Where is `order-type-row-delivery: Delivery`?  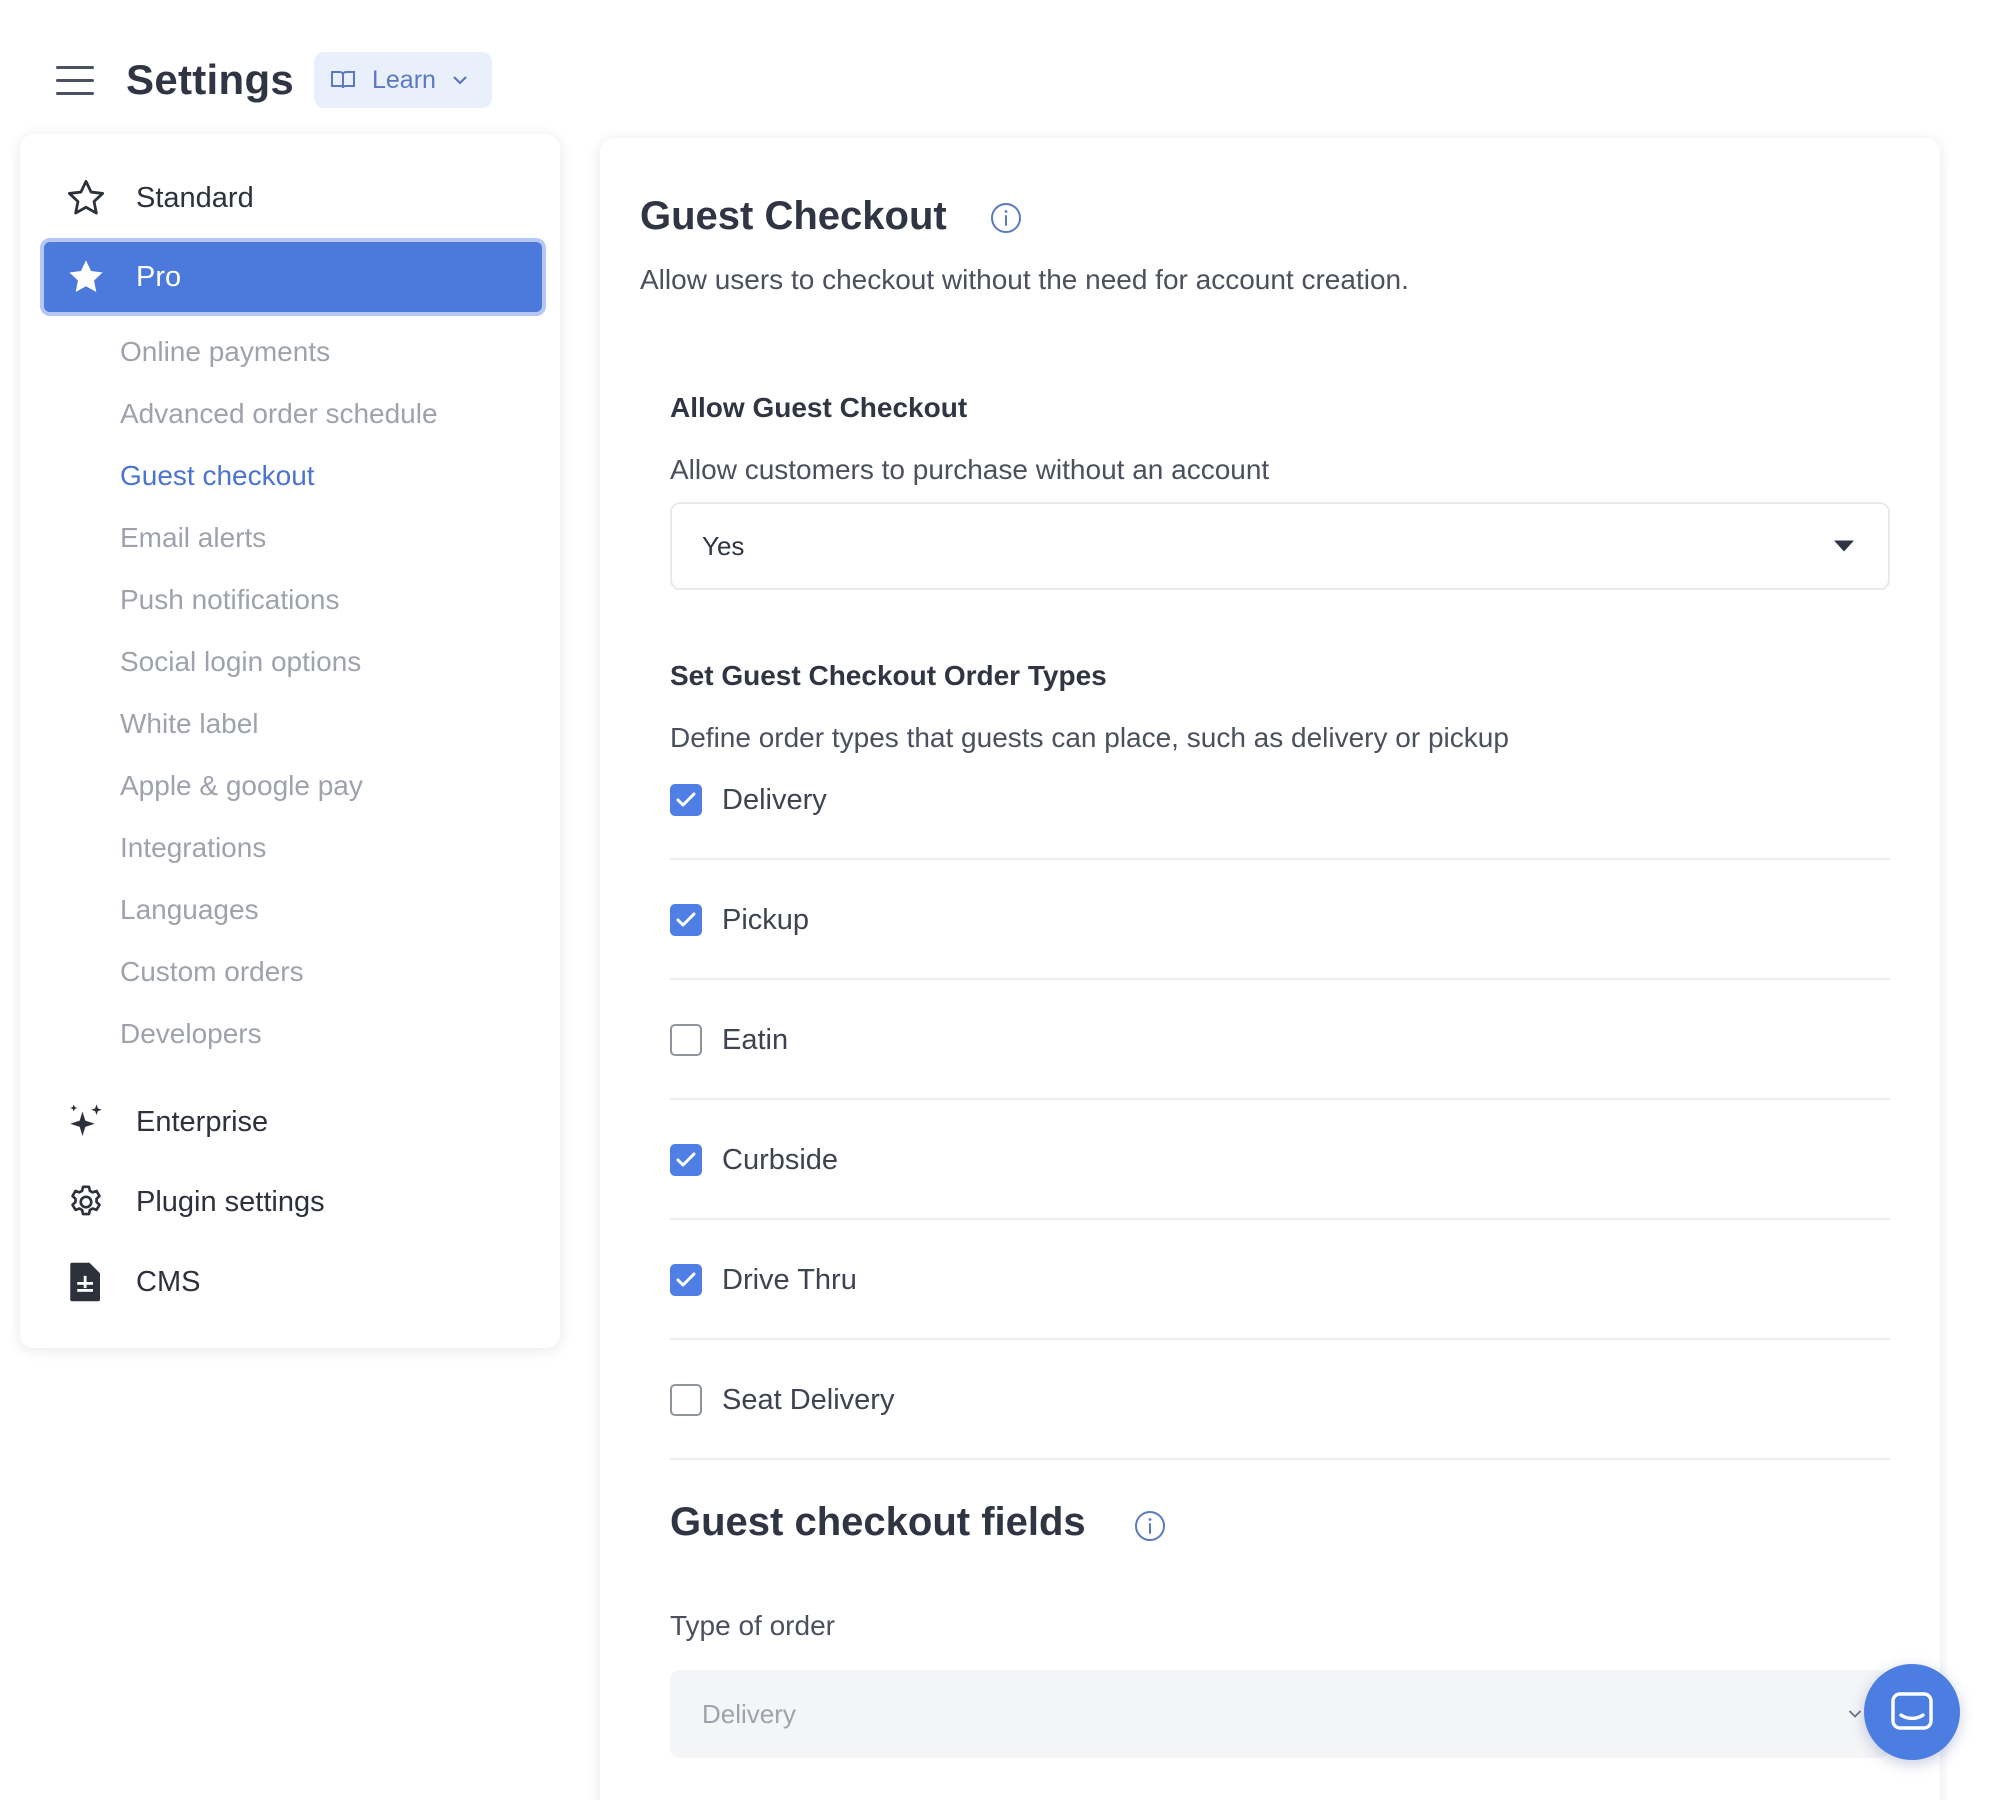
order-type-row-delivery: Delivery is located at coordinates (1280, 800).